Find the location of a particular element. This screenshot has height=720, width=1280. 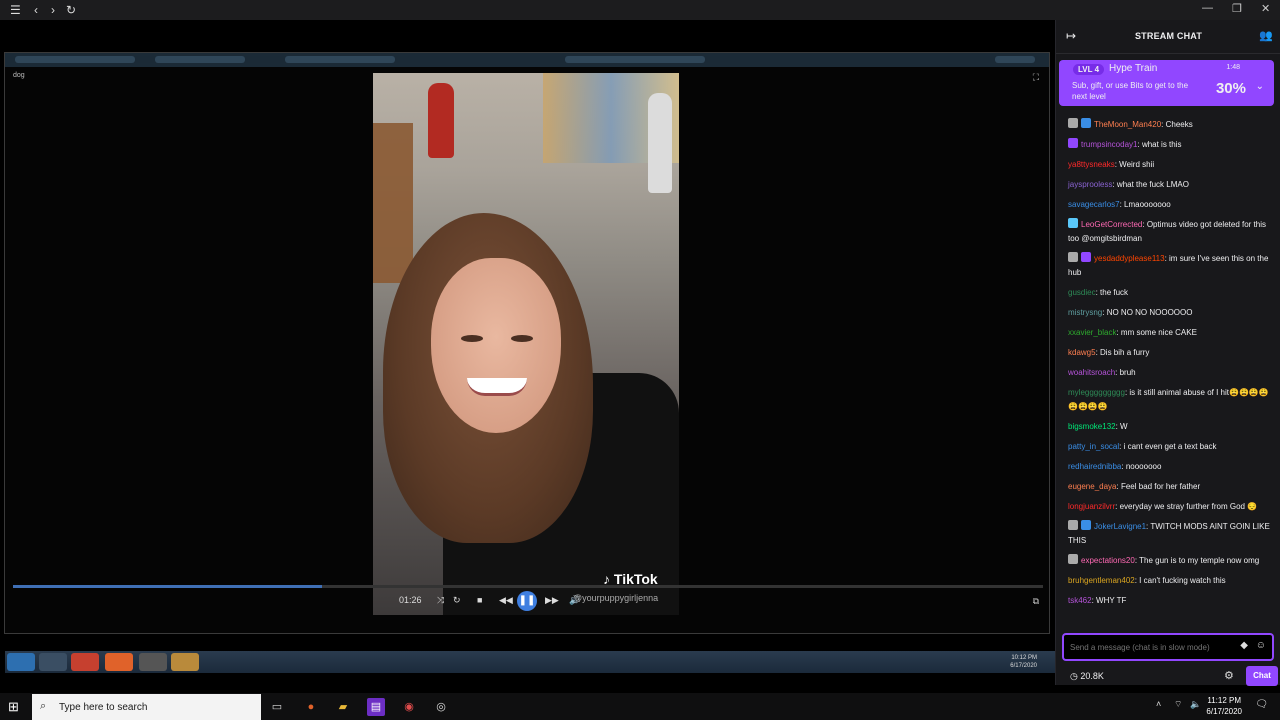

chat-username: LeoGetCorrected is located at coordinates (1111, 224).